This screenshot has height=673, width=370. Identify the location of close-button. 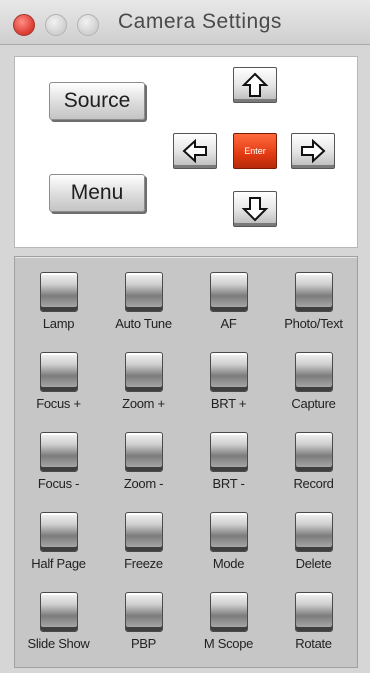
(24, 25).